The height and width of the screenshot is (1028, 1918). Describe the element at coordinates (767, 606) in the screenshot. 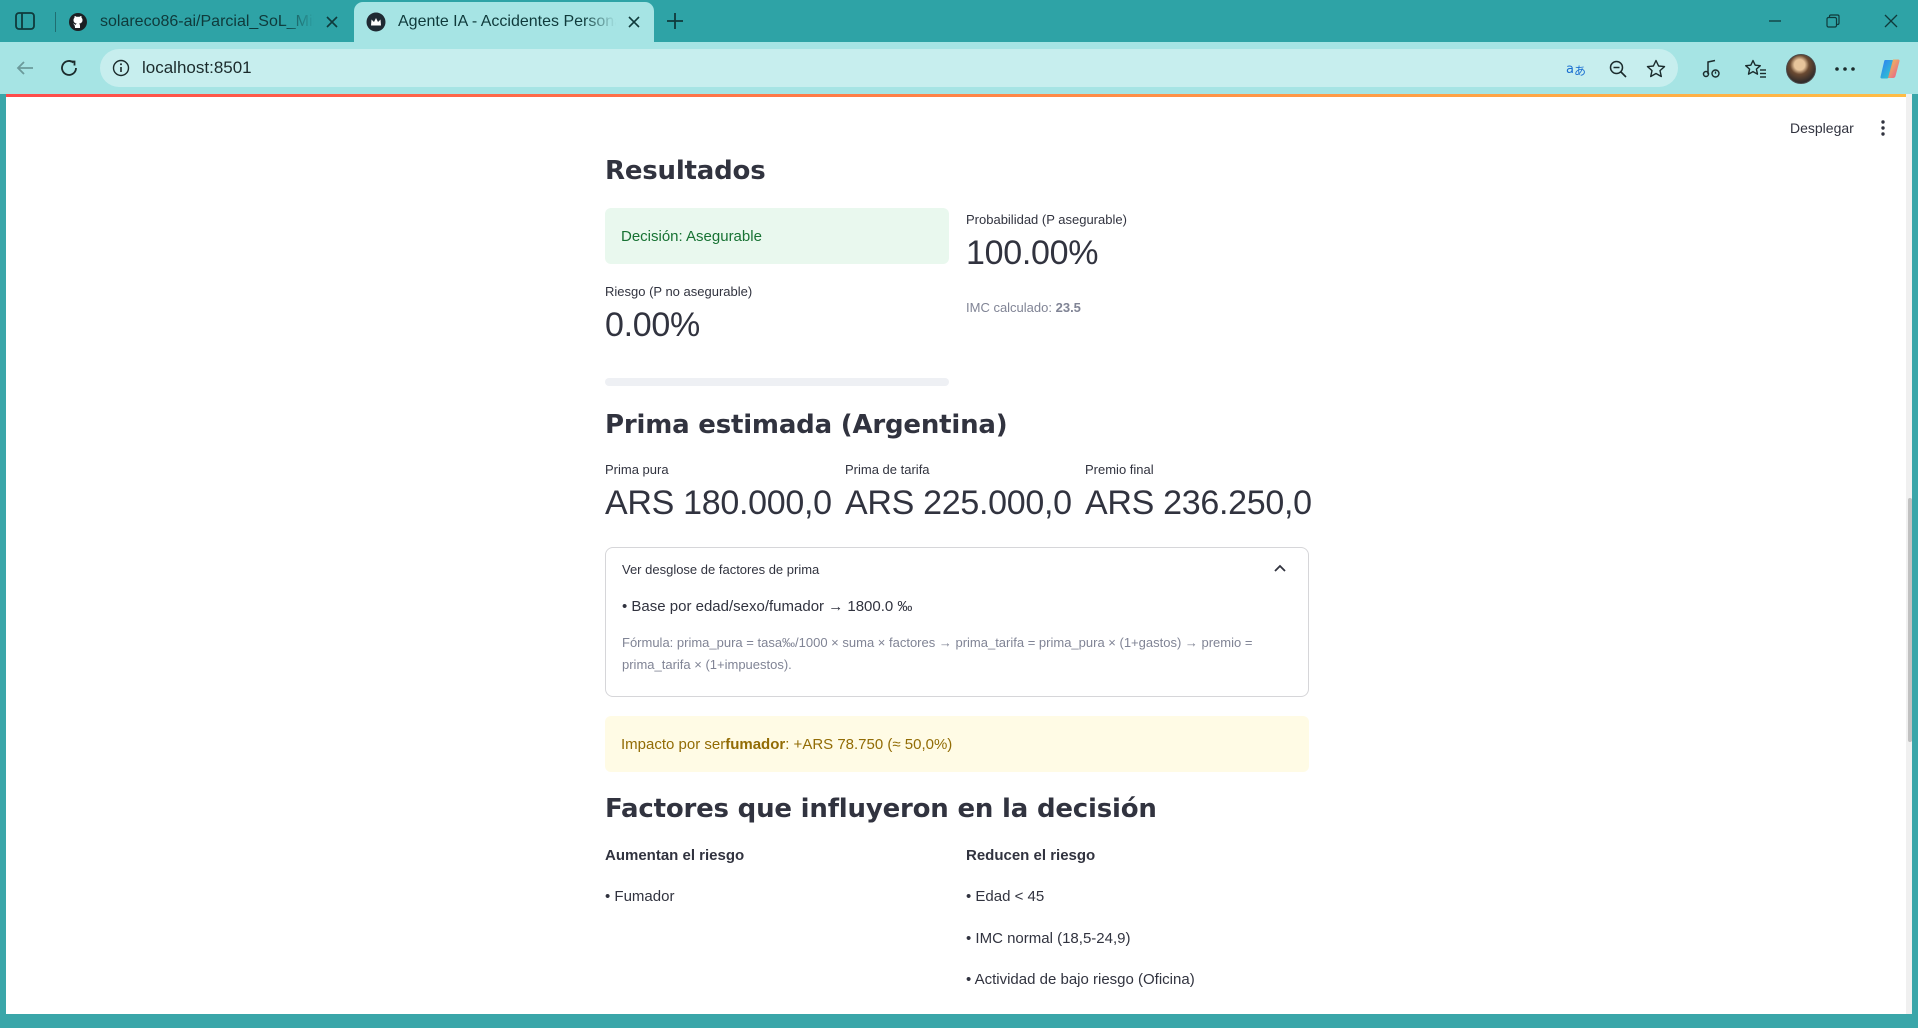

I see `premium-factor-item: • Base por edad/sexo/fumador → 1800.0 ‰` at that location.